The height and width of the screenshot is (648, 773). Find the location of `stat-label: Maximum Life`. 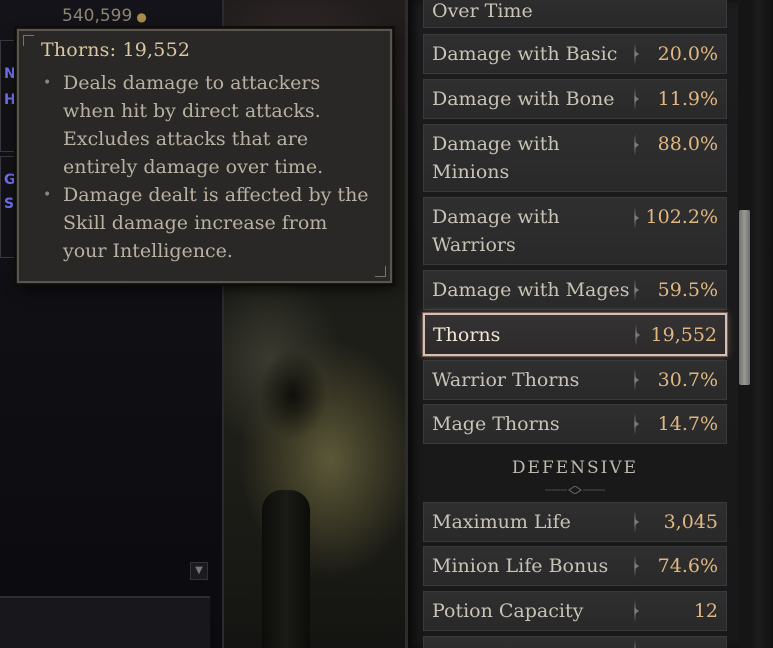

stat-label: Maximum Life is located at coordinates (501, 522).